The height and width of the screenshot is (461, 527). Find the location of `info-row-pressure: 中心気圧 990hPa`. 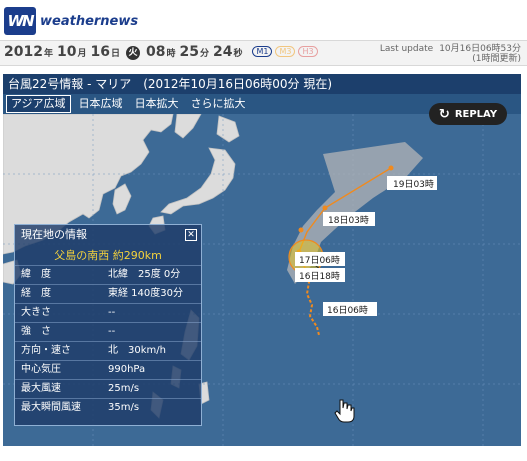

info-row-pressure: 中心気圧 990hPa is located at coordinates (108, 369).